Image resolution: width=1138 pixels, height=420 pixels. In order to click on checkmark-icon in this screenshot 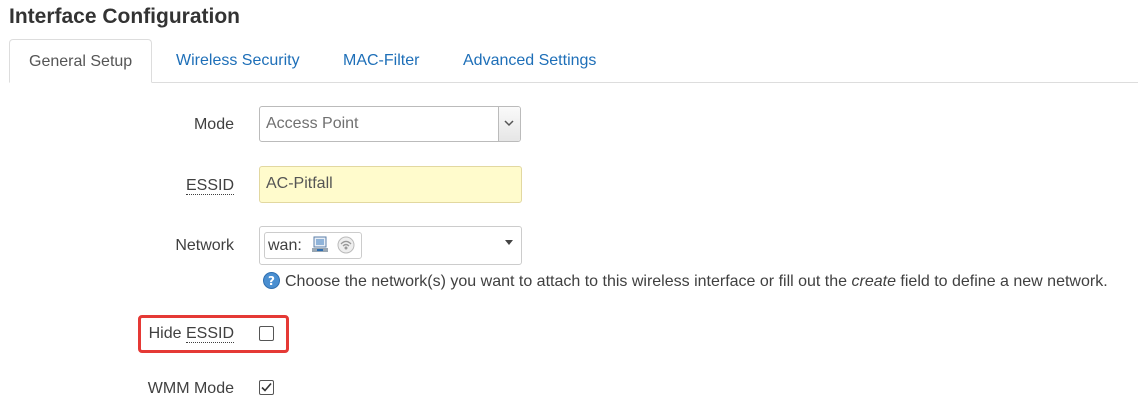, I will do `click(266, 387)`.